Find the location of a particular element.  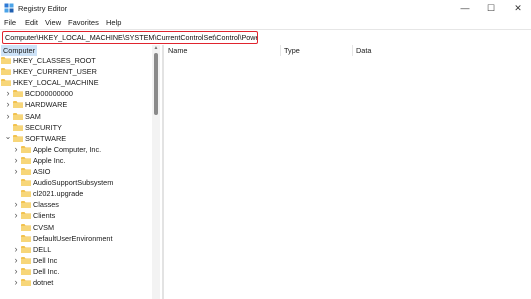

tree-item: › Classes is located at coordinates (81, 204).